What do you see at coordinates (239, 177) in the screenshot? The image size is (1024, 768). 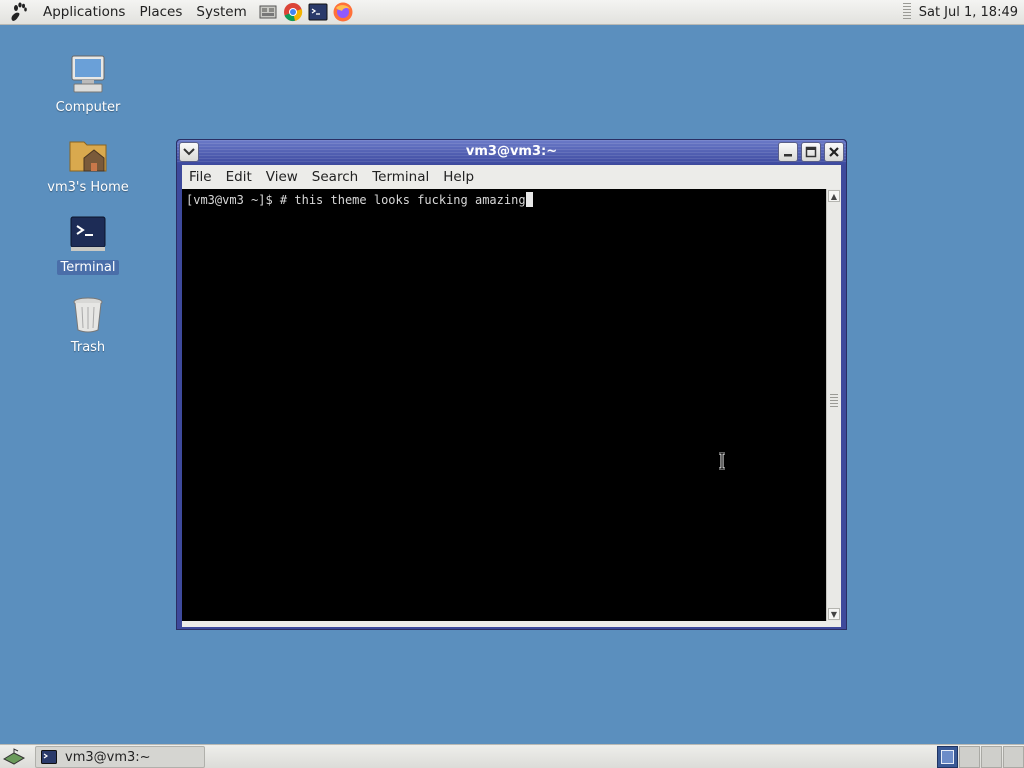 I see `menu-edit: Edit` at bounding box center [239, 177].